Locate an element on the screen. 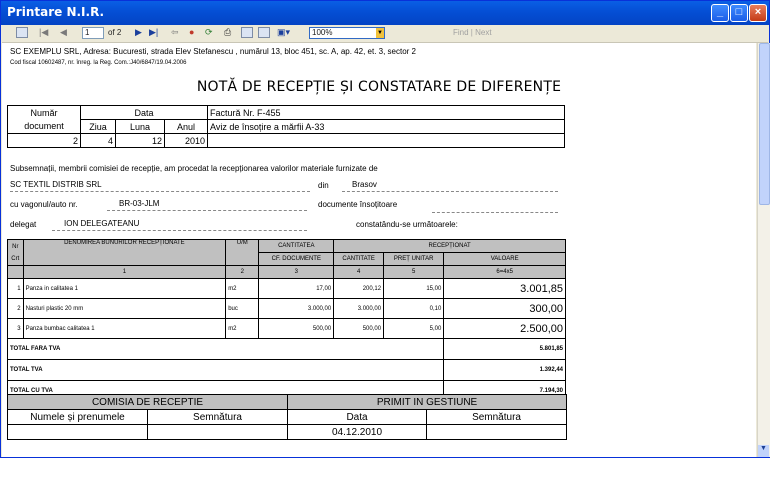  semnatura2-label: Semnătura is located at coordinates (497, 417).